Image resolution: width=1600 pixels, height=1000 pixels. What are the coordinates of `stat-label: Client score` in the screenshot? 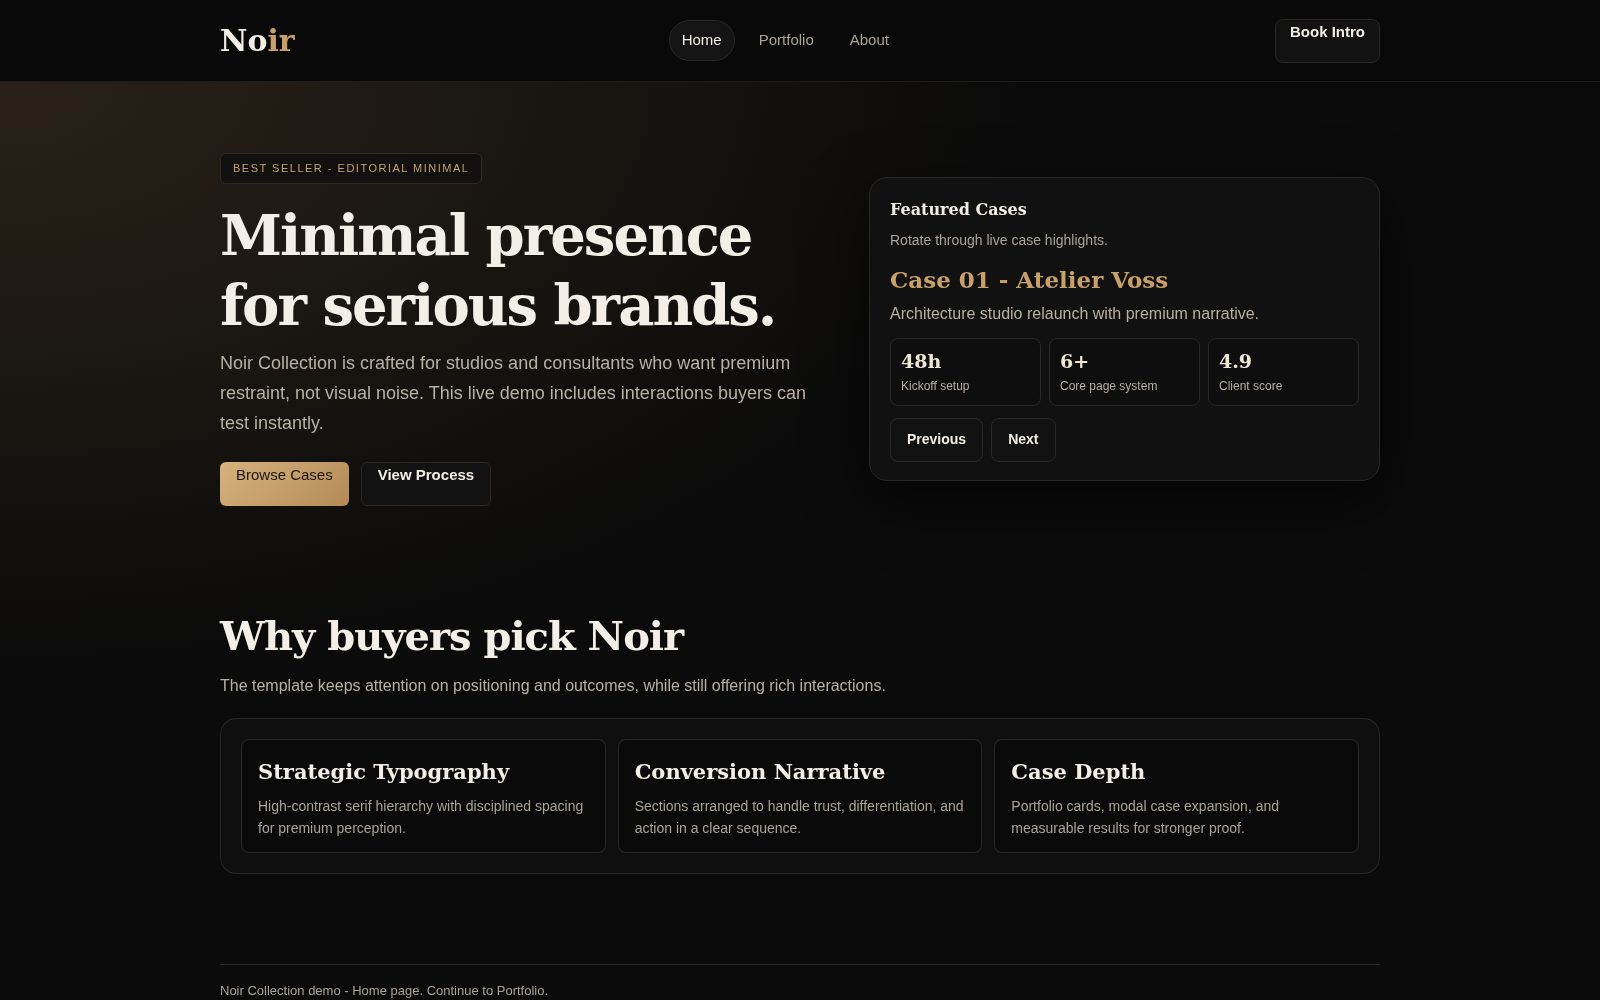 It's located at (1251, 386).